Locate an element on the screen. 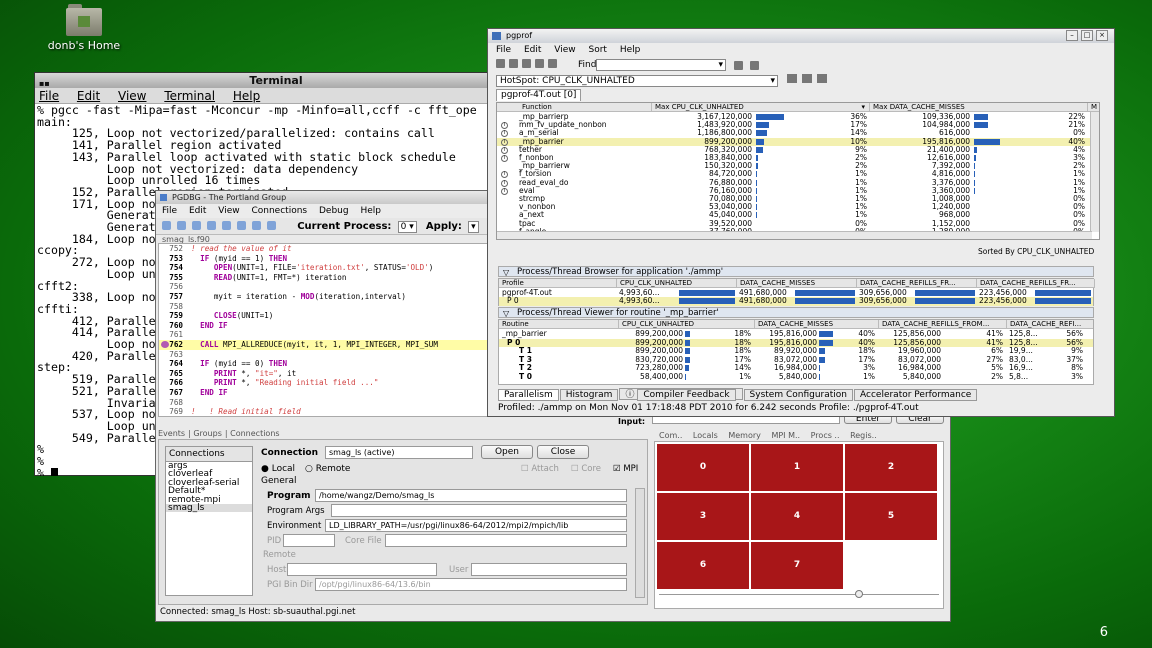 Image resolution: width=1152 pixels, height=648 pixels. source-line: 752 ! read the value of it is located at coordinates (323, 249).